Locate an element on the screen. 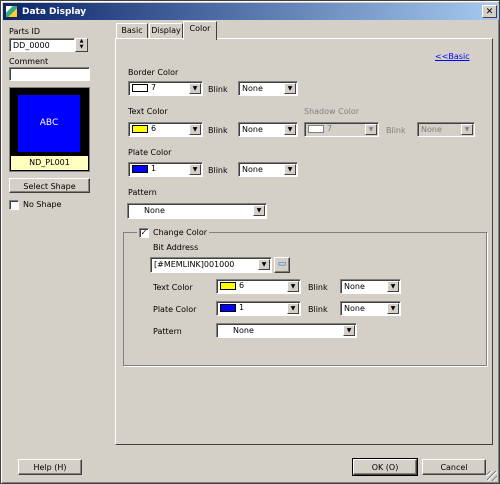 This screenshot has width=500, height=484. text-color-value: 6 is located at coordinates (154, 128).